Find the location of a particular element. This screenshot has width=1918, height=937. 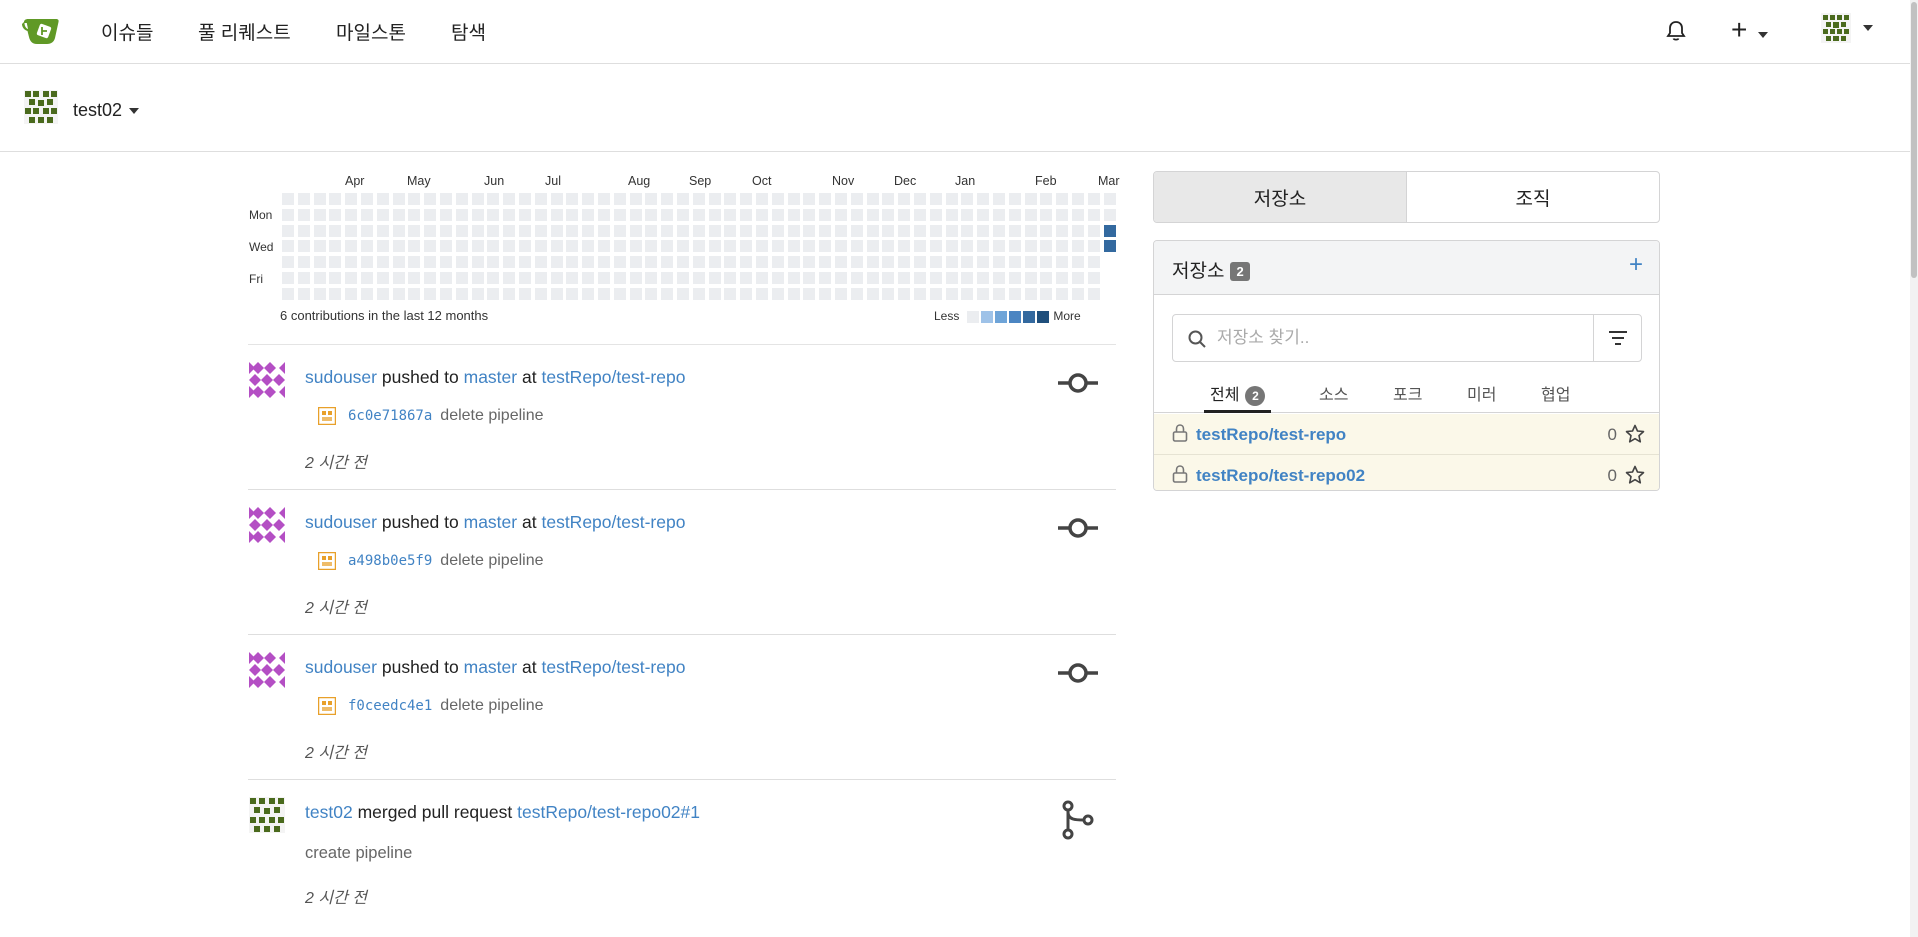

tab-repositories: 저장소 is located at coordinates (1280, 197).